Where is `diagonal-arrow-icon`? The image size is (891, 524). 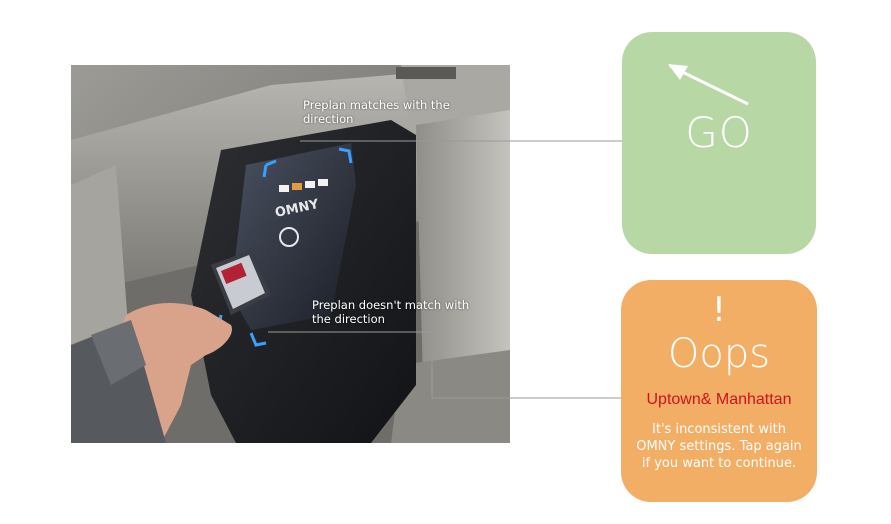 diagonal-arrow-icon is located at coordinates (708, 85).